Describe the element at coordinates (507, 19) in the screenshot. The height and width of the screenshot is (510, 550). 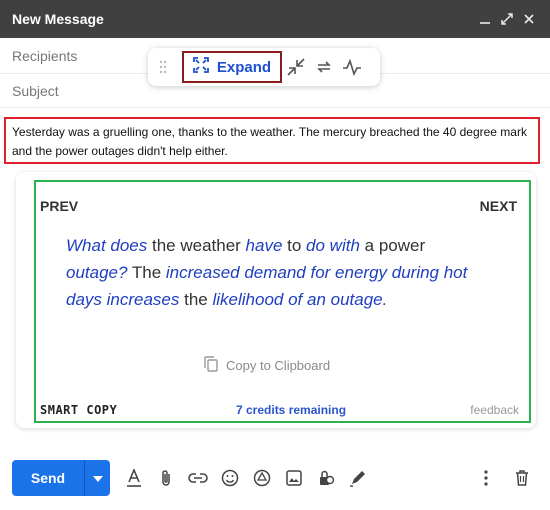
I see `popout-icon` at that location.